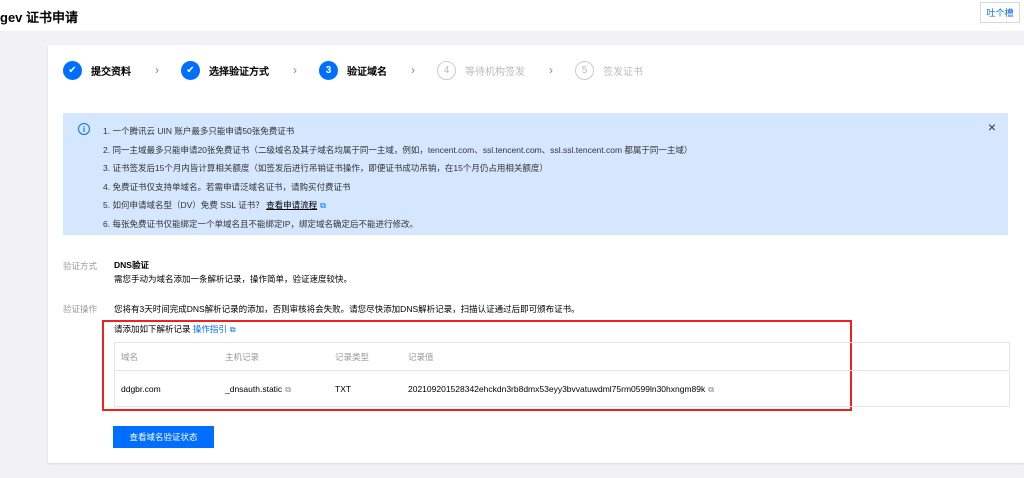 The width and height of the screenshot is (1024, 478). Describe the element at coordinates (367, 72) in the screenshot. I see `step-label: 验证域名` at that location.